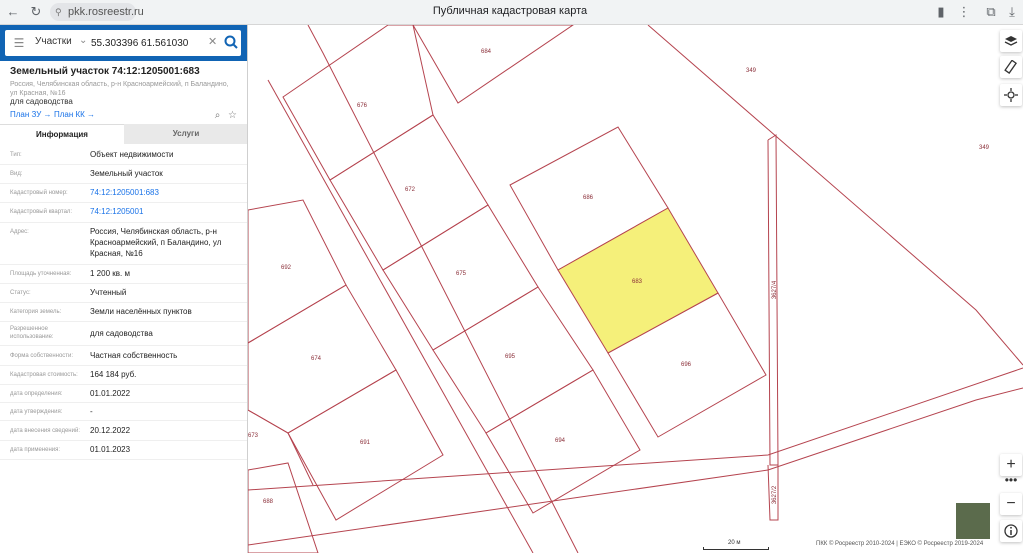  I want to click on row-value: для садоводства, so click(121, 333).